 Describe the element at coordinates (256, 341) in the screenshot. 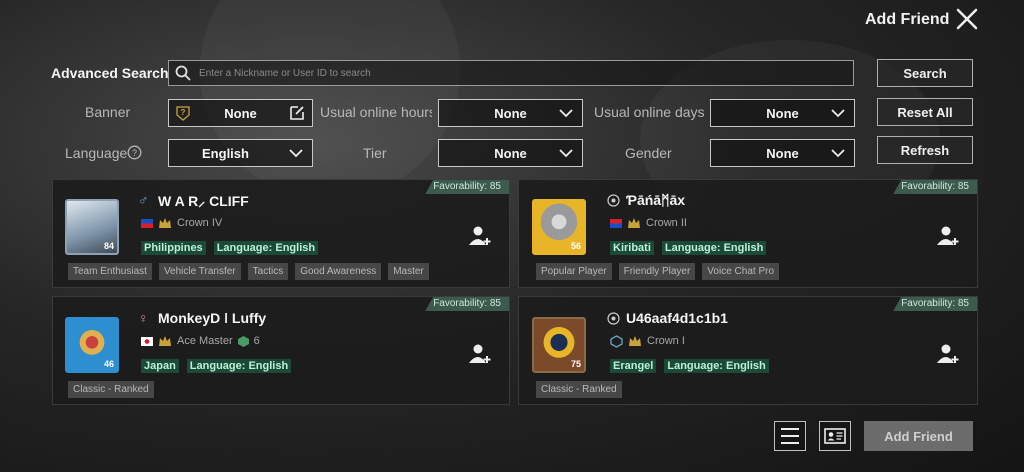

I see `rank-extra: 6` at that location.